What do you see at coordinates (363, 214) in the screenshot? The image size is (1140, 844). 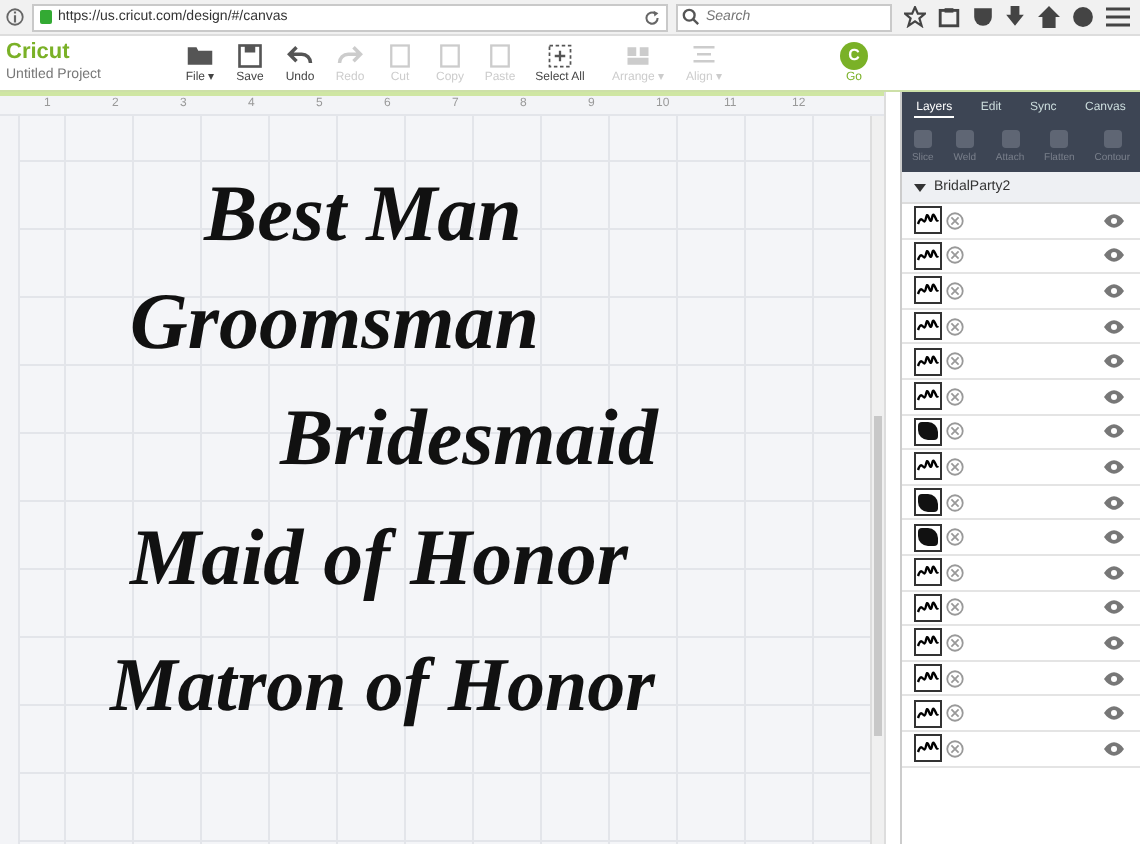 I see `canvas-text: Best Man` at bounding box center [363, 214].